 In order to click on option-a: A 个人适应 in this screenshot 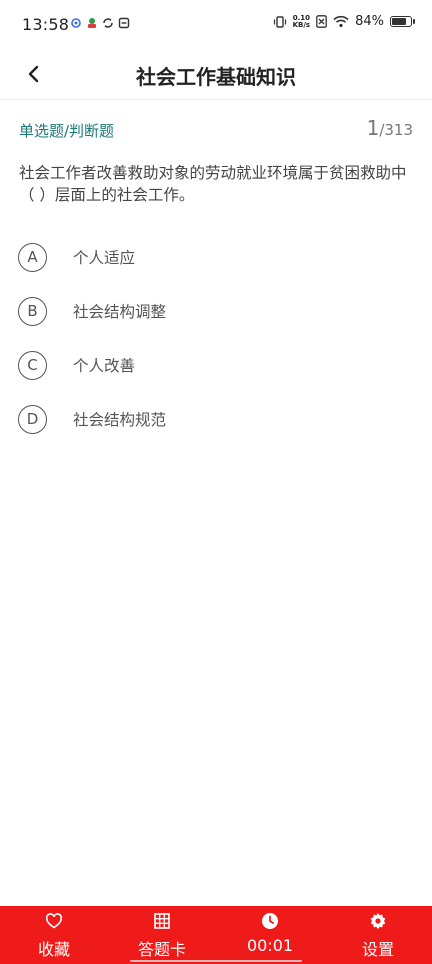, I will do `click(218, 257)`.